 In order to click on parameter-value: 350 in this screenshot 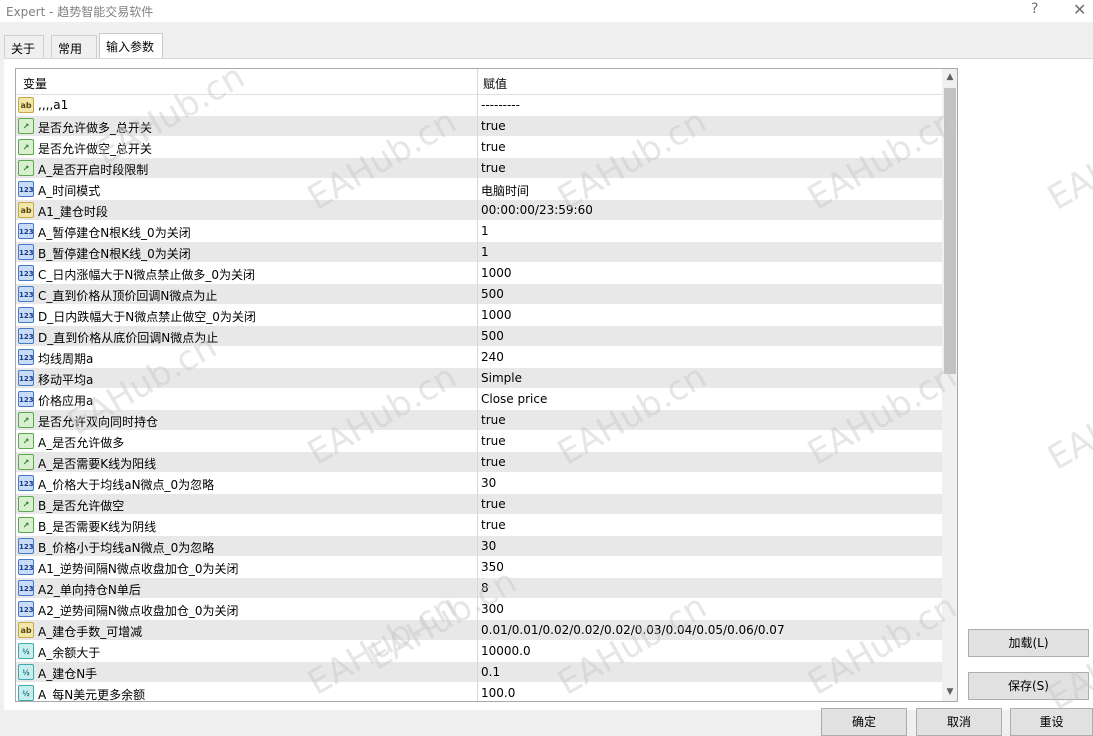, I will do `click(492, 567)`.